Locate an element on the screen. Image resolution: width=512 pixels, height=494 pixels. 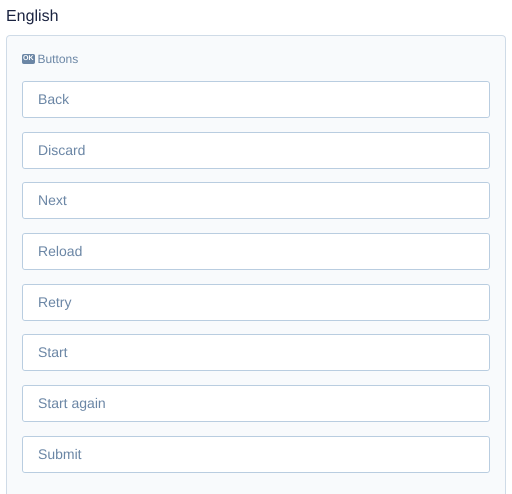
option-button: Reload is located at coordinates (256, 251).